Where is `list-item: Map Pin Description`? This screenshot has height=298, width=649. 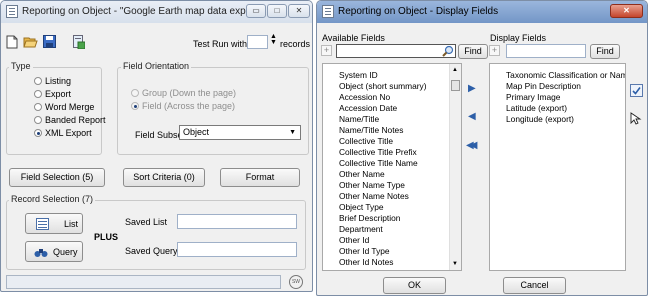 list-item: Map Pin Description is located at coordinates (543, 86).